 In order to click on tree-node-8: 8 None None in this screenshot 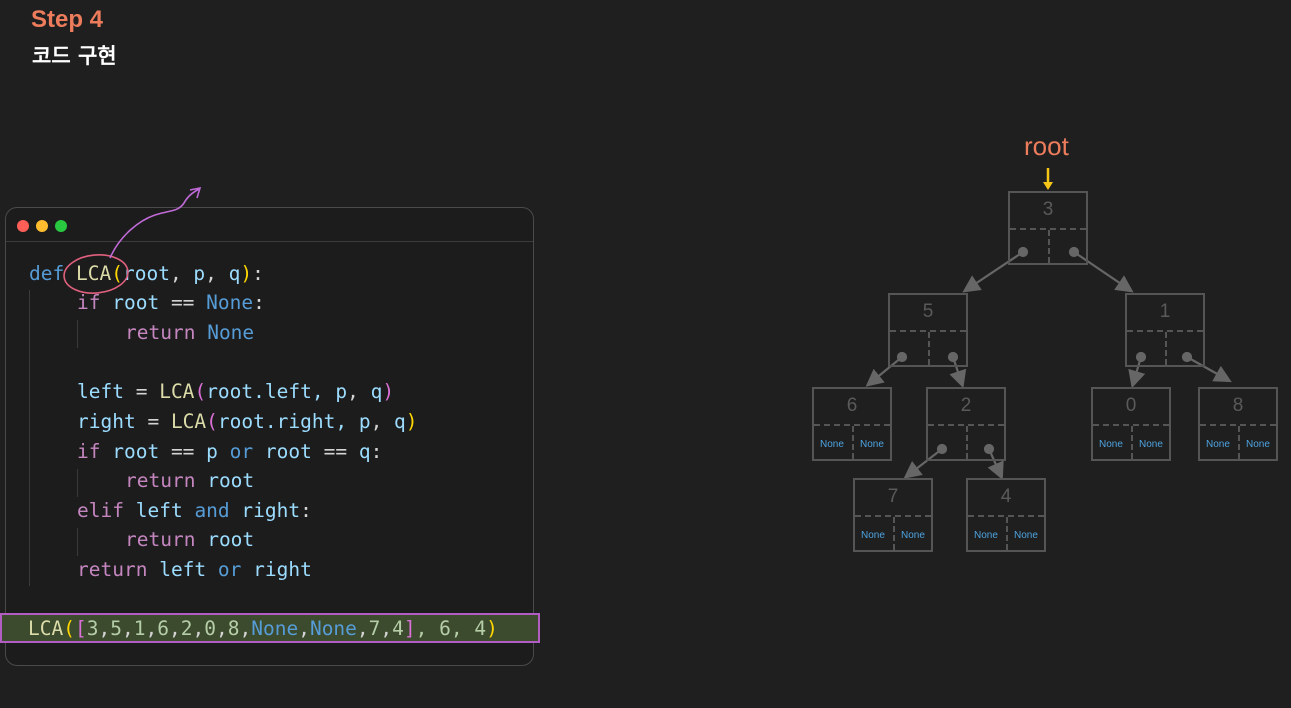, I will do `click(1238, 424)`.